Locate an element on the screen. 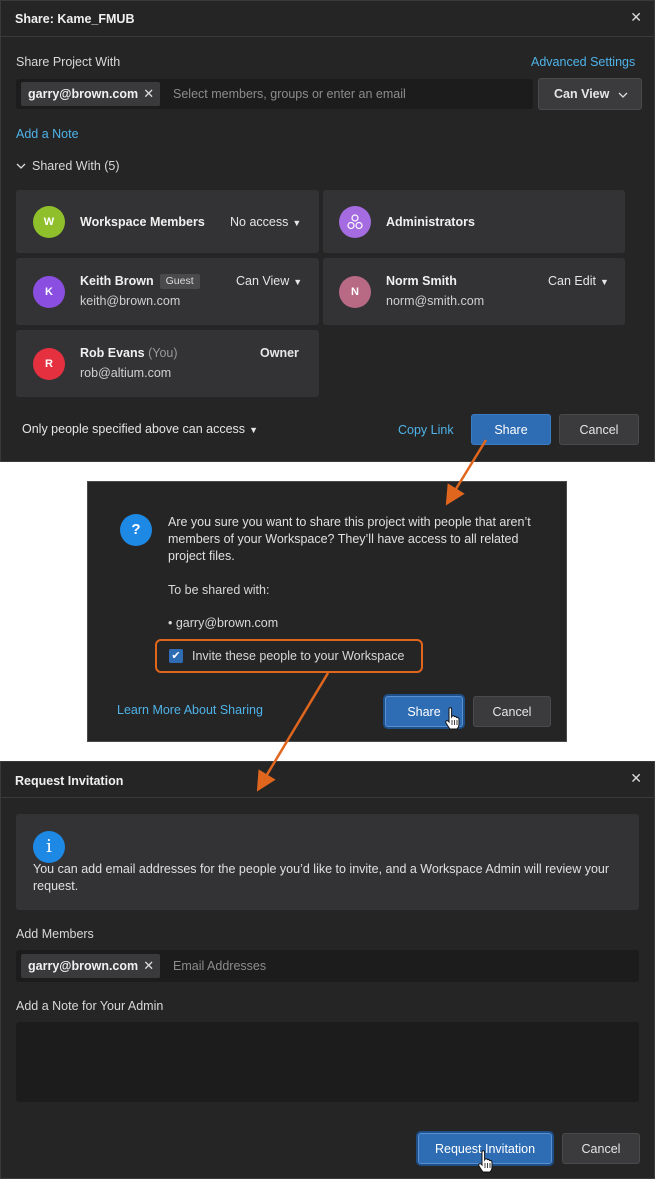  avatar: N is located at coordinates (355, 292).